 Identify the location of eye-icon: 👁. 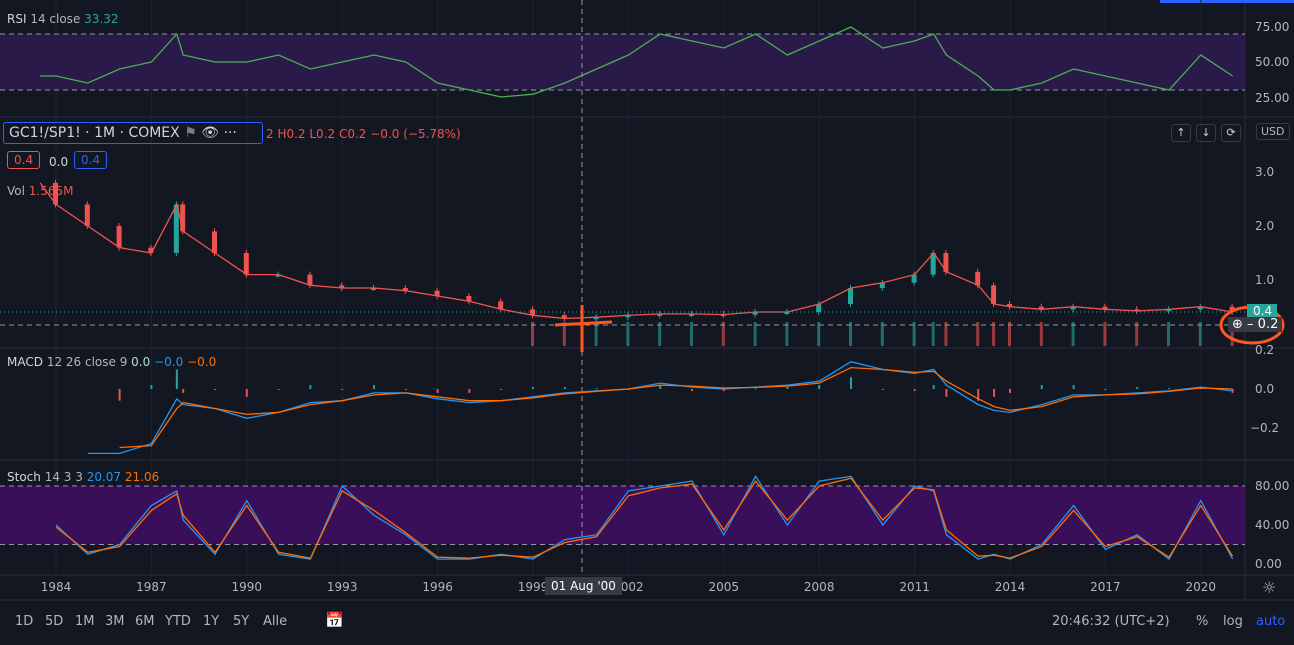
(210, 133).